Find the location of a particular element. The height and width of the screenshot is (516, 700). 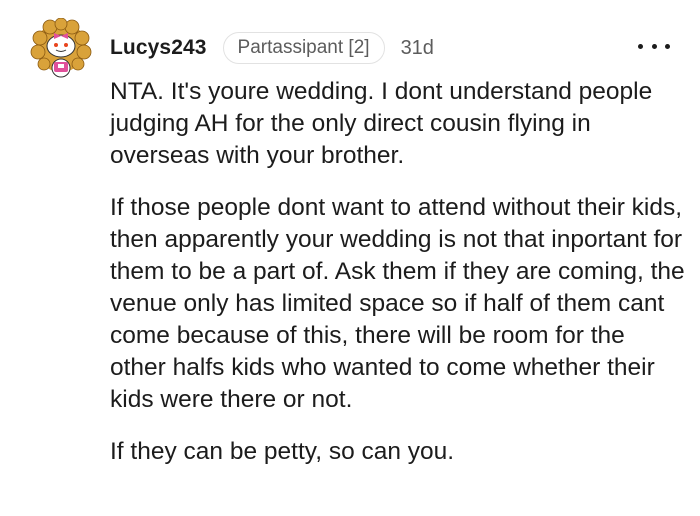

user-avatar is located at coordinates (61, 48).